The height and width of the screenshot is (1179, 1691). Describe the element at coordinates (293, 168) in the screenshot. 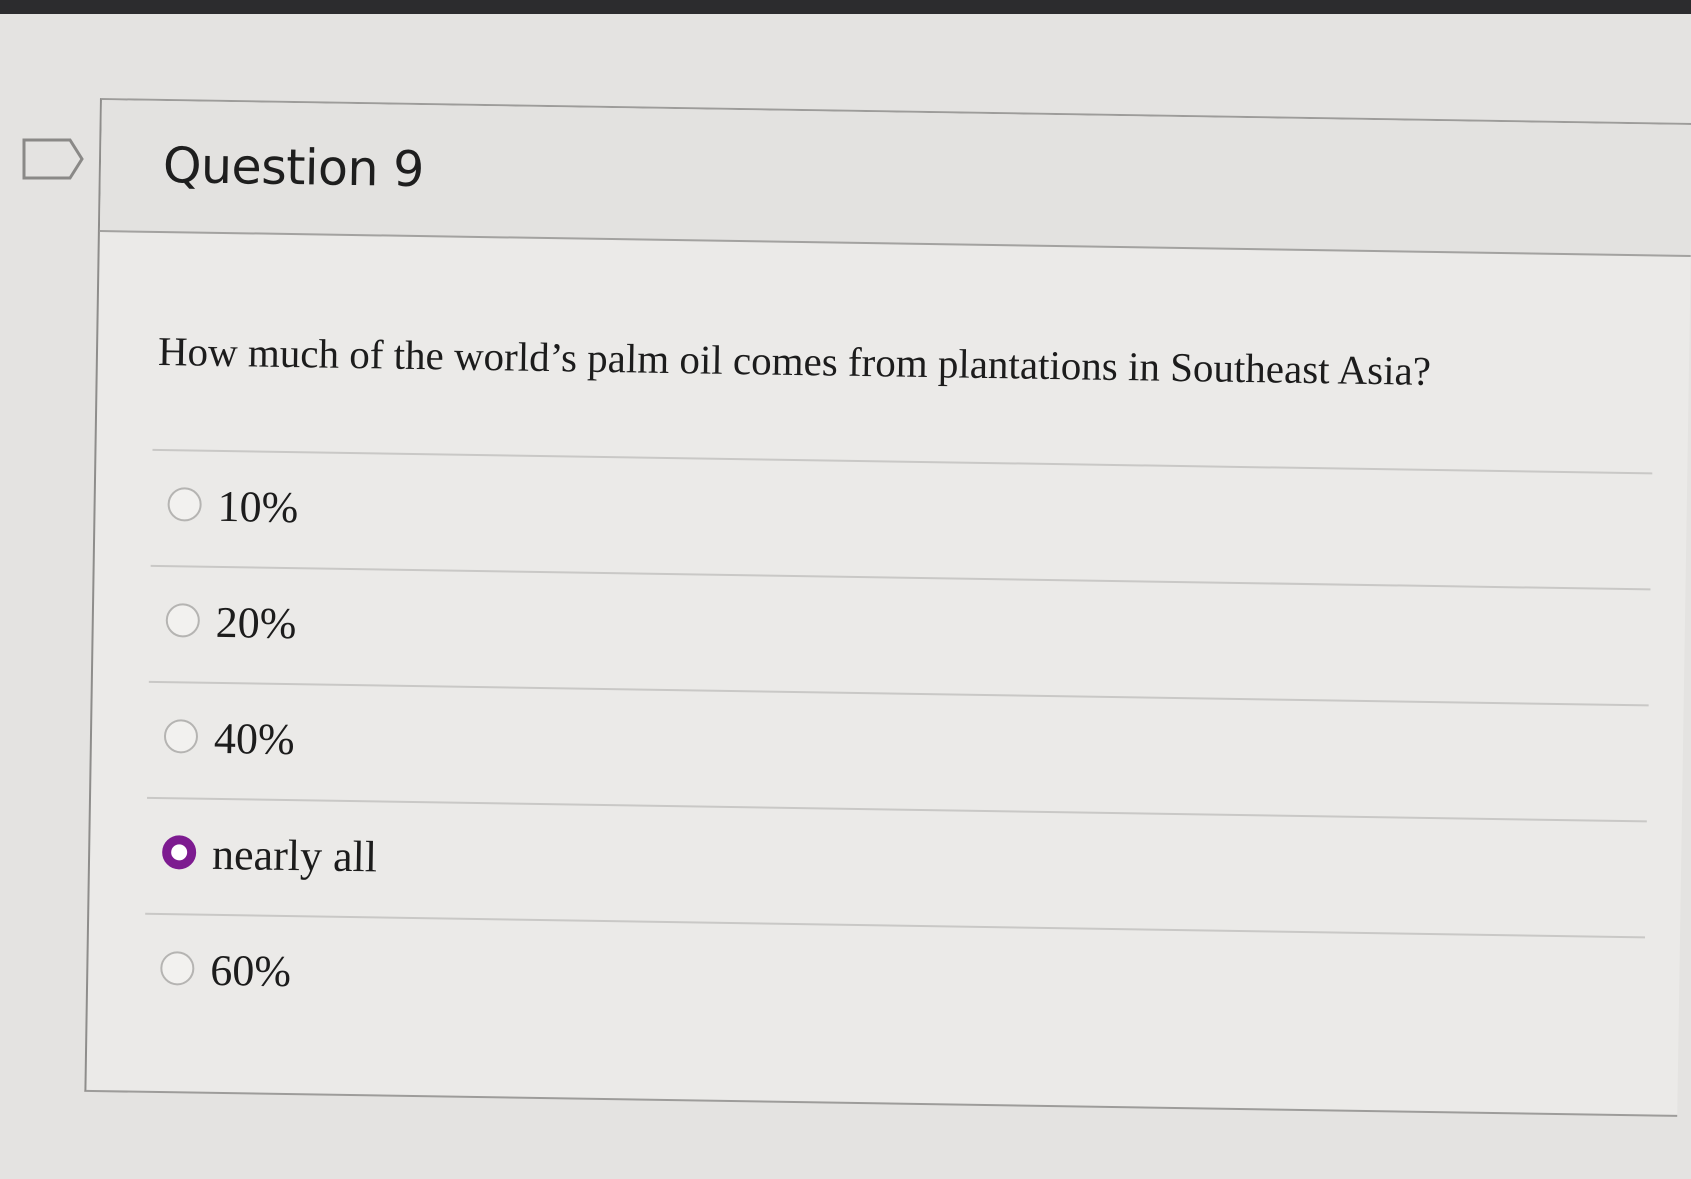

I see `question-title: Question 9` at that location.